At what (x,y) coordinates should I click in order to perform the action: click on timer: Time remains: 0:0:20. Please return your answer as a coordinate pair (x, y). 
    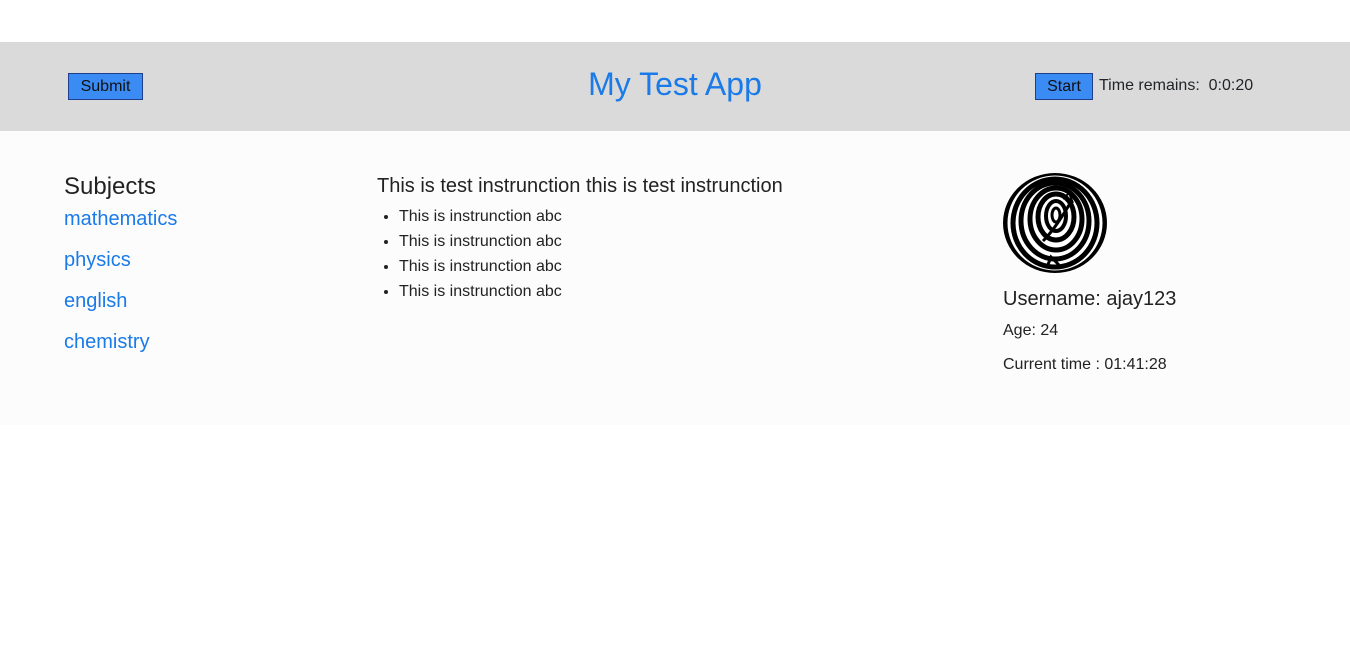
    Looking at the image, I should click on (1176, 86).